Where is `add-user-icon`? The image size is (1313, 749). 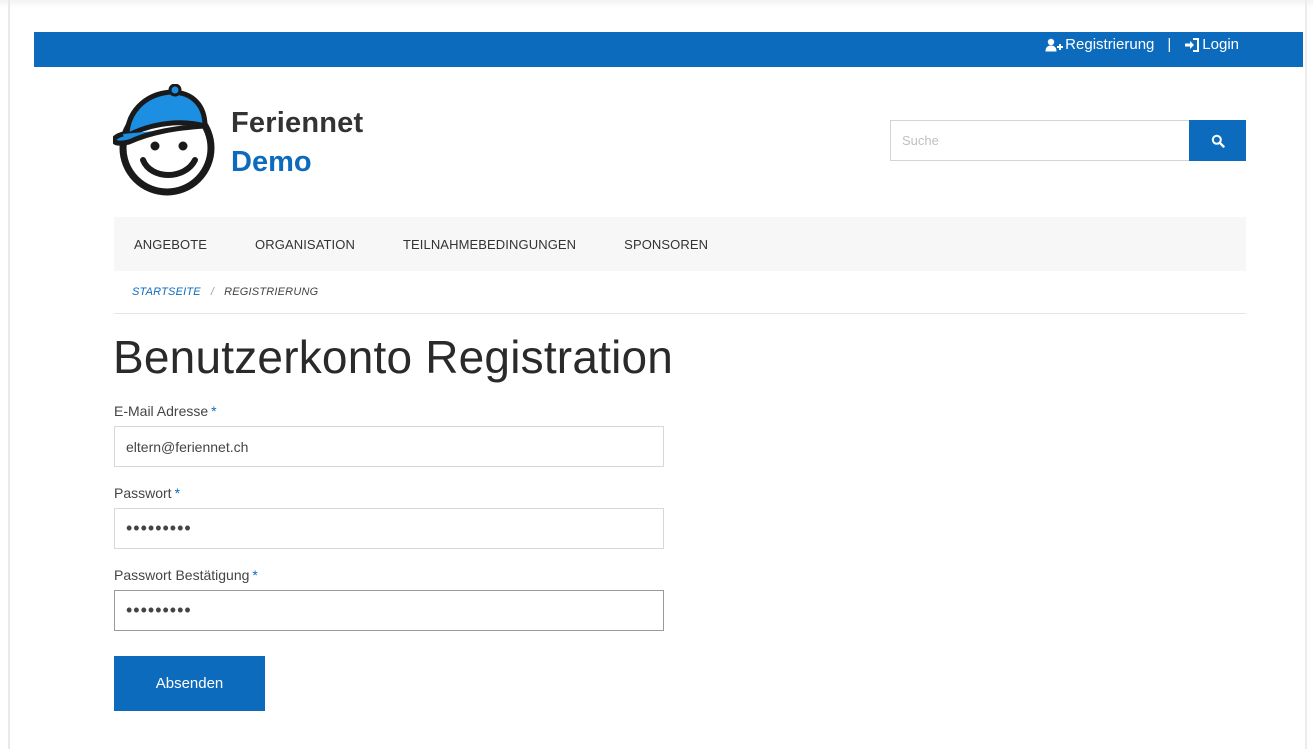 add-user-icon is located at coordinates (1054, 44).